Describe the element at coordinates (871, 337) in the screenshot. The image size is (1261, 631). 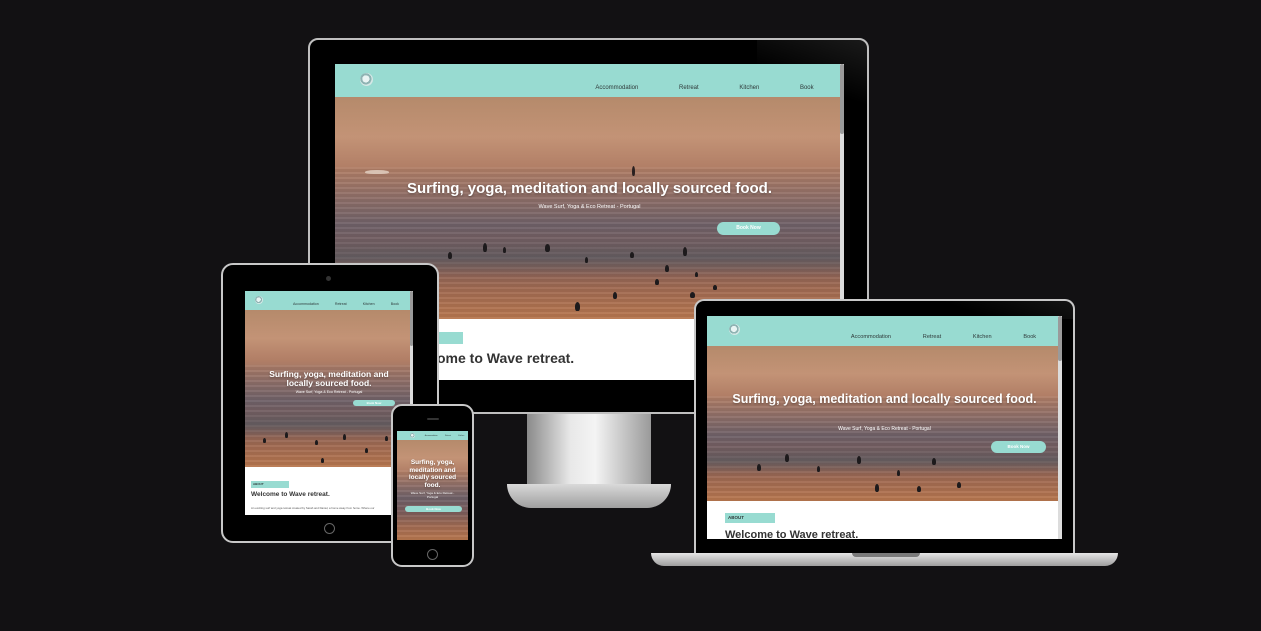
I see `laptop-nav-accommodation-link: Accommodation` at that location.